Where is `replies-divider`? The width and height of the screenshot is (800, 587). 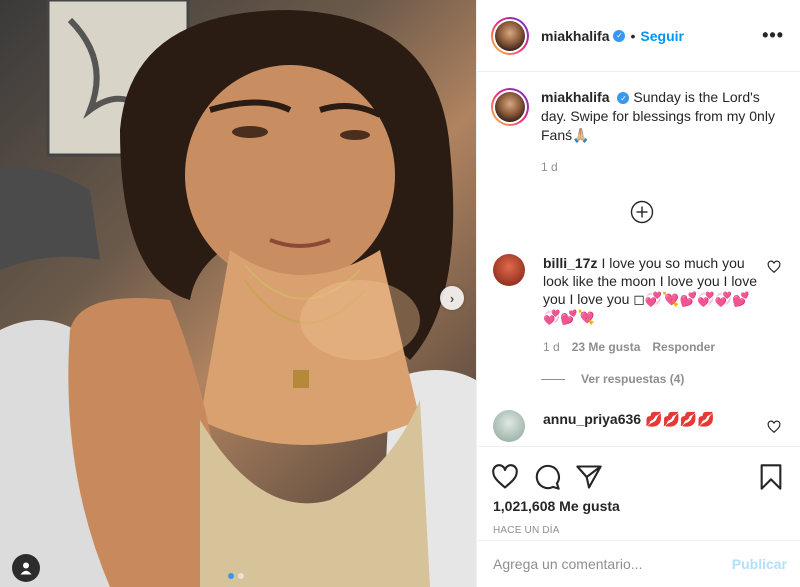 replies-divider is located at coordinates (553, 379).